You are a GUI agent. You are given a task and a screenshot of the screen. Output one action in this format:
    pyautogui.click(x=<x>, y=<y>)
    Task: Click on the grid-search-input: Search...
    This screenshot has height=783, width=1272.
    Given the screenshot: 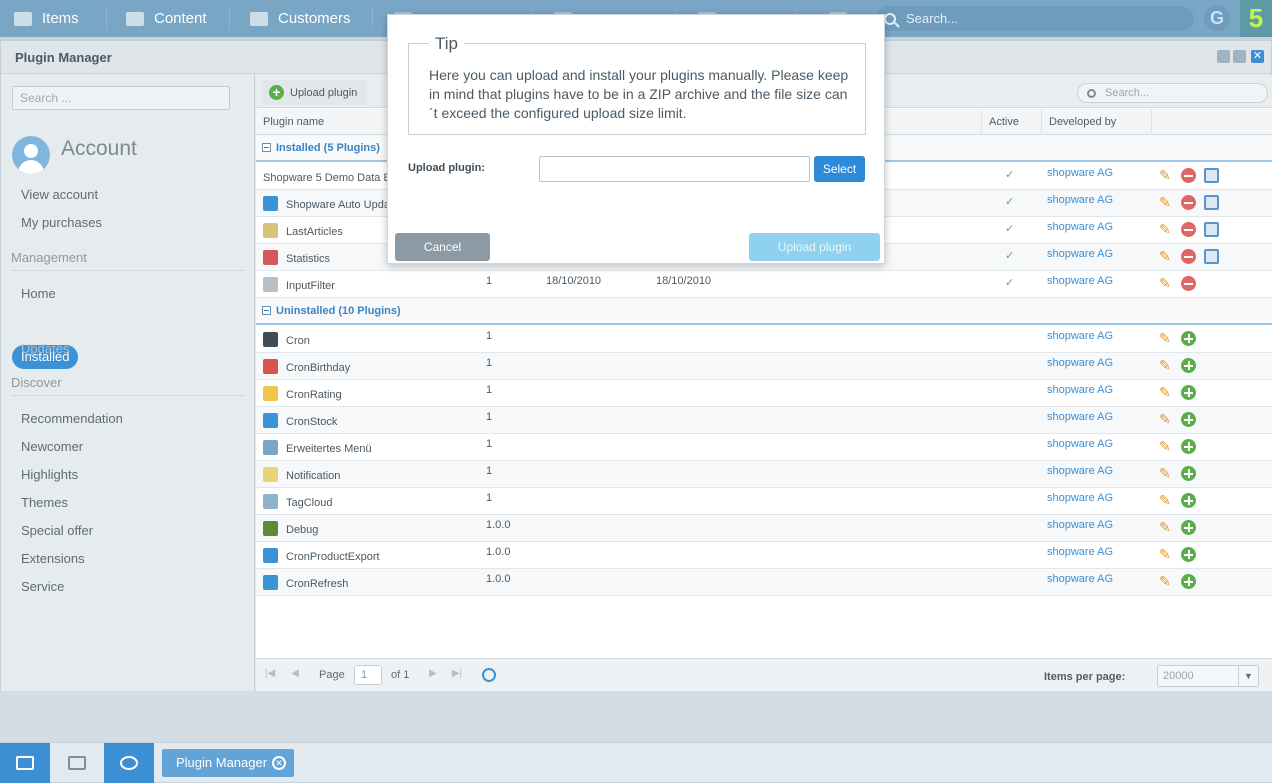 What is the action you would take?
    pyautogui.click(x=1172, y=93)
    